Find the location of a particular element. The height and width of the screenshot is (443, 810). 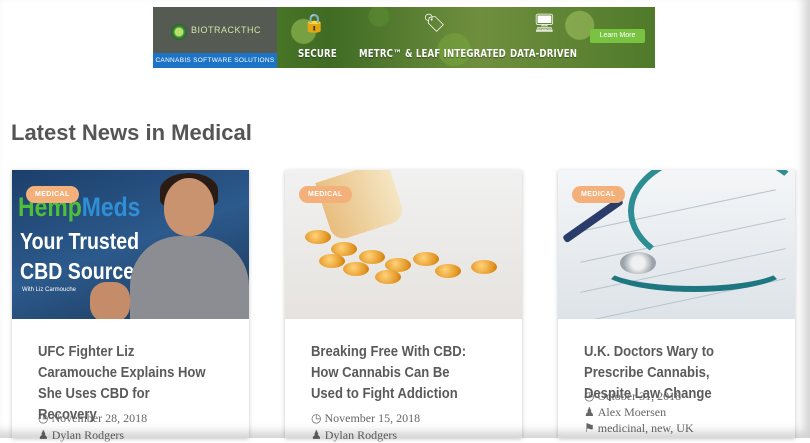

image-headline: Your Trusted is located at coordinates (80, 241).